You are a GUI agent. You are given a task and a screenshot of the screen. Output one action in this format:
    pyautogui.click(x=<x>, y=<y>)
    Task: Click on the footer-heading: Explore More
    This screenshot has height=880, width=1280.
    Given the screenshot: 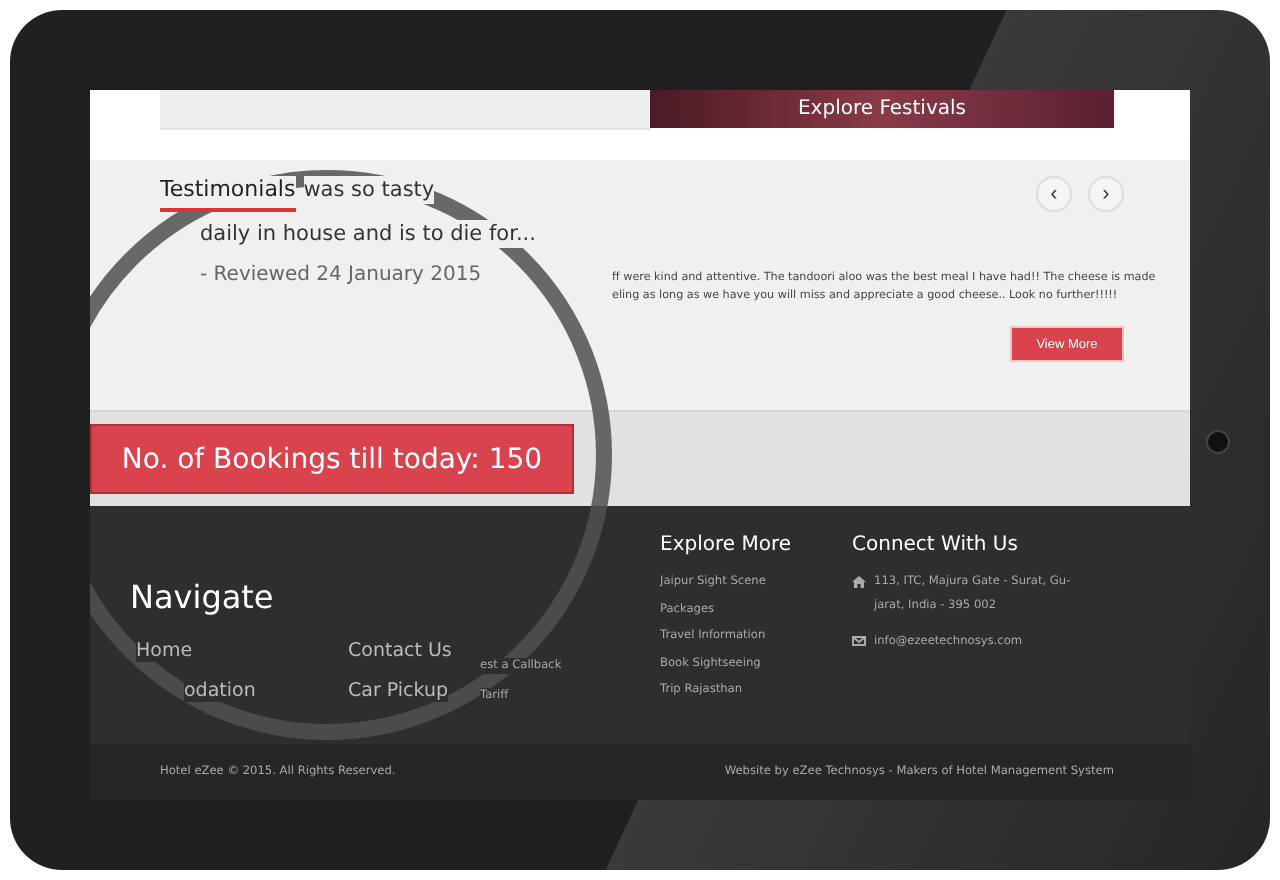 What is the action you would take?
    pyautogui.click(x=726, y=545)
    